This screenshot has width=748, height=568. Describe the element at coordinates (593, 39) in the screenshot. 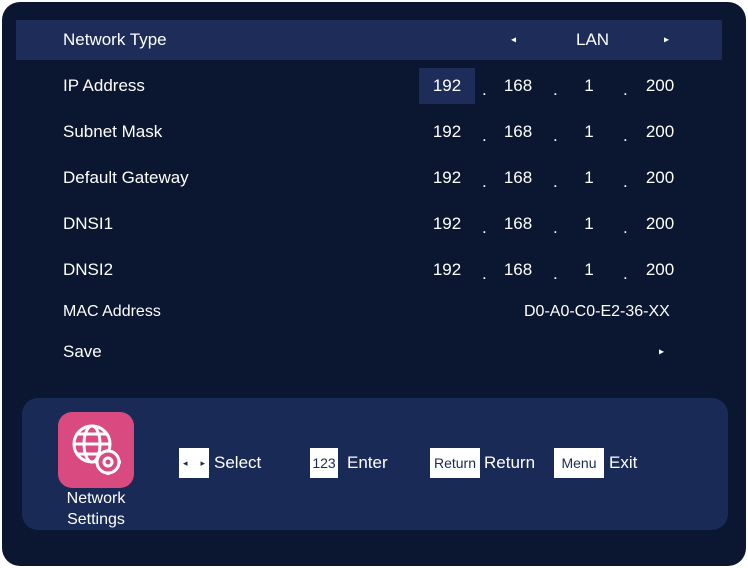

I see `network-type-value: LAN` at that location.